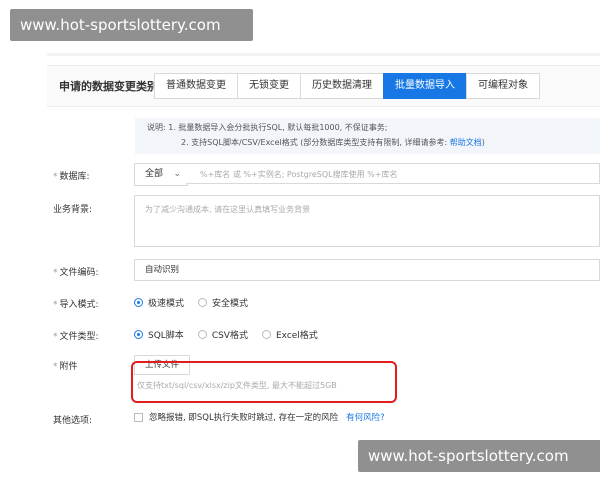 The height and width of the screenshot is (480, 600). I want to click on radio-sql-script-label: SQL脚本, so click(166, 336).